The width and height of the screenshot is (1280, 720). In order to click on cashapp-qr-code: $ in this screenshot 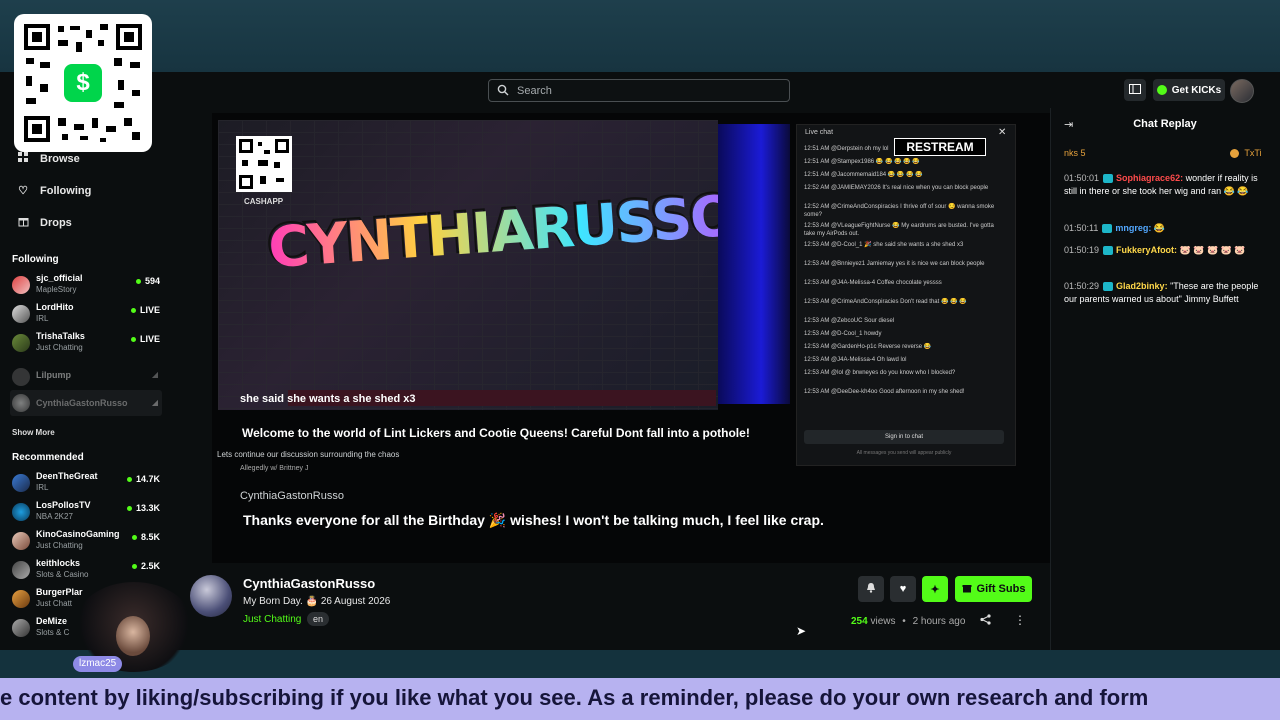, I will do `click(83, 83)`.